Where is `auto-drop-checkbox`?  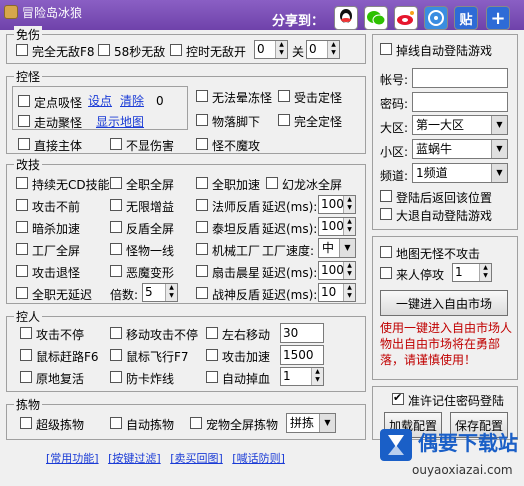
auto-drop-checkbox is located at coordinates (212, 377).